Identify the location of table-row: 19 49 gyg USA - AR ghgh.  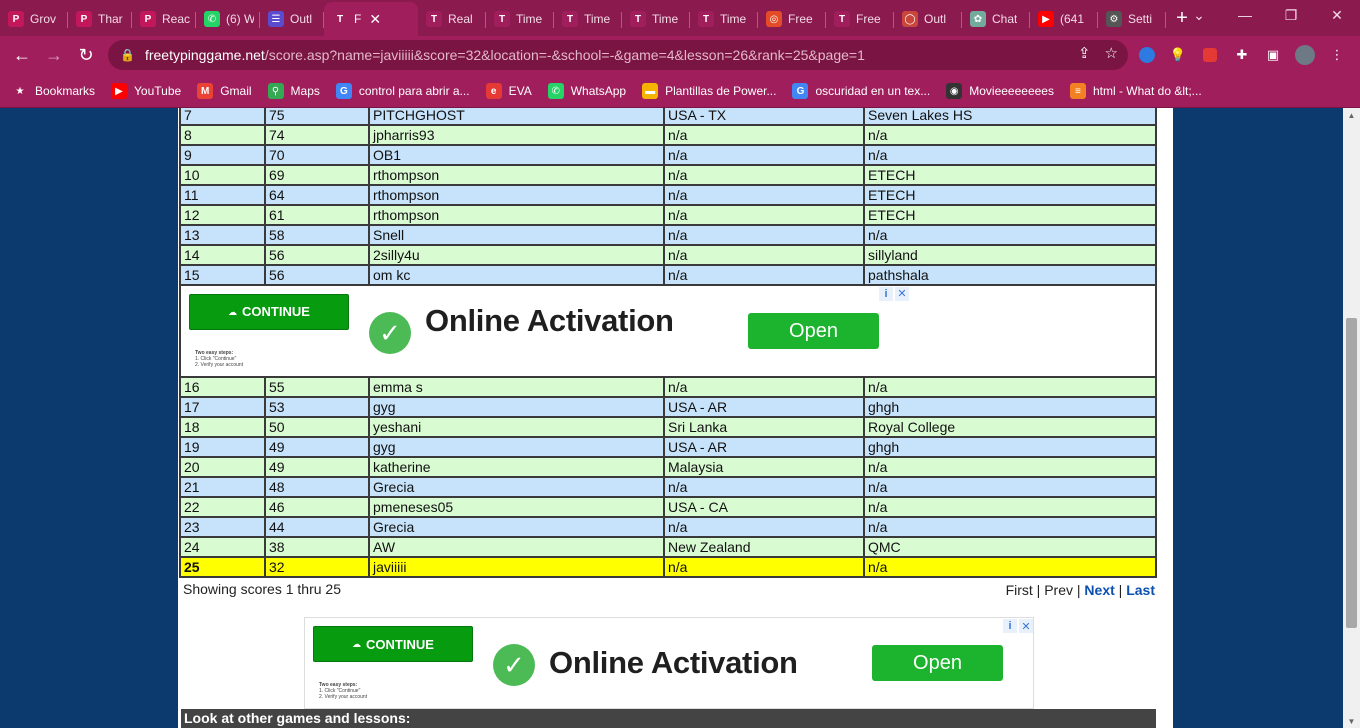
(668, 447).